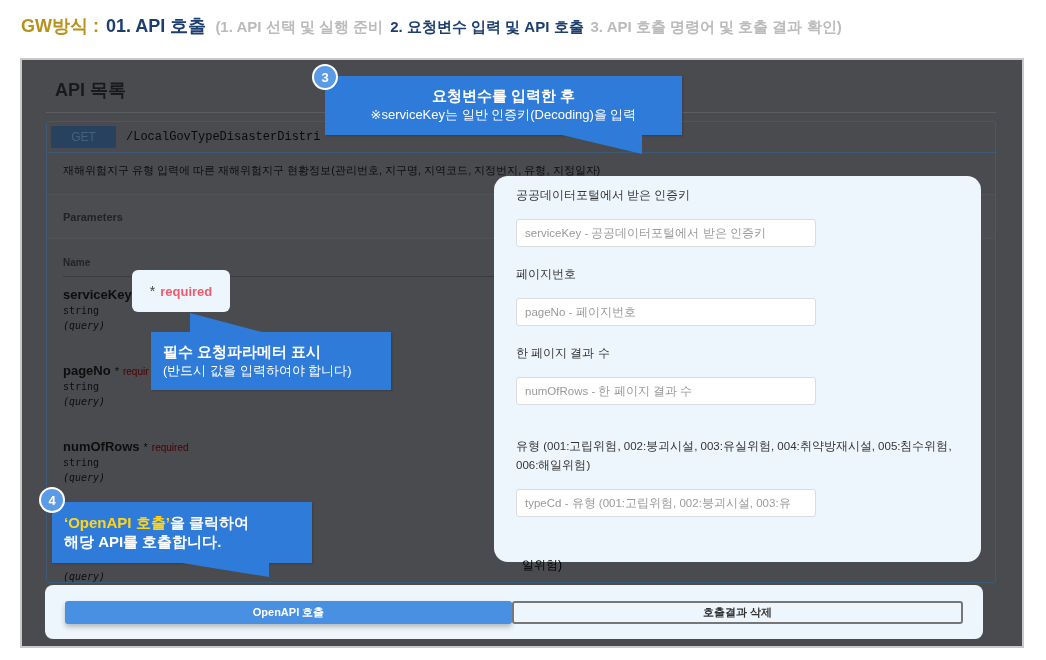  I want to click on step-number: 3, so click(325, 77).